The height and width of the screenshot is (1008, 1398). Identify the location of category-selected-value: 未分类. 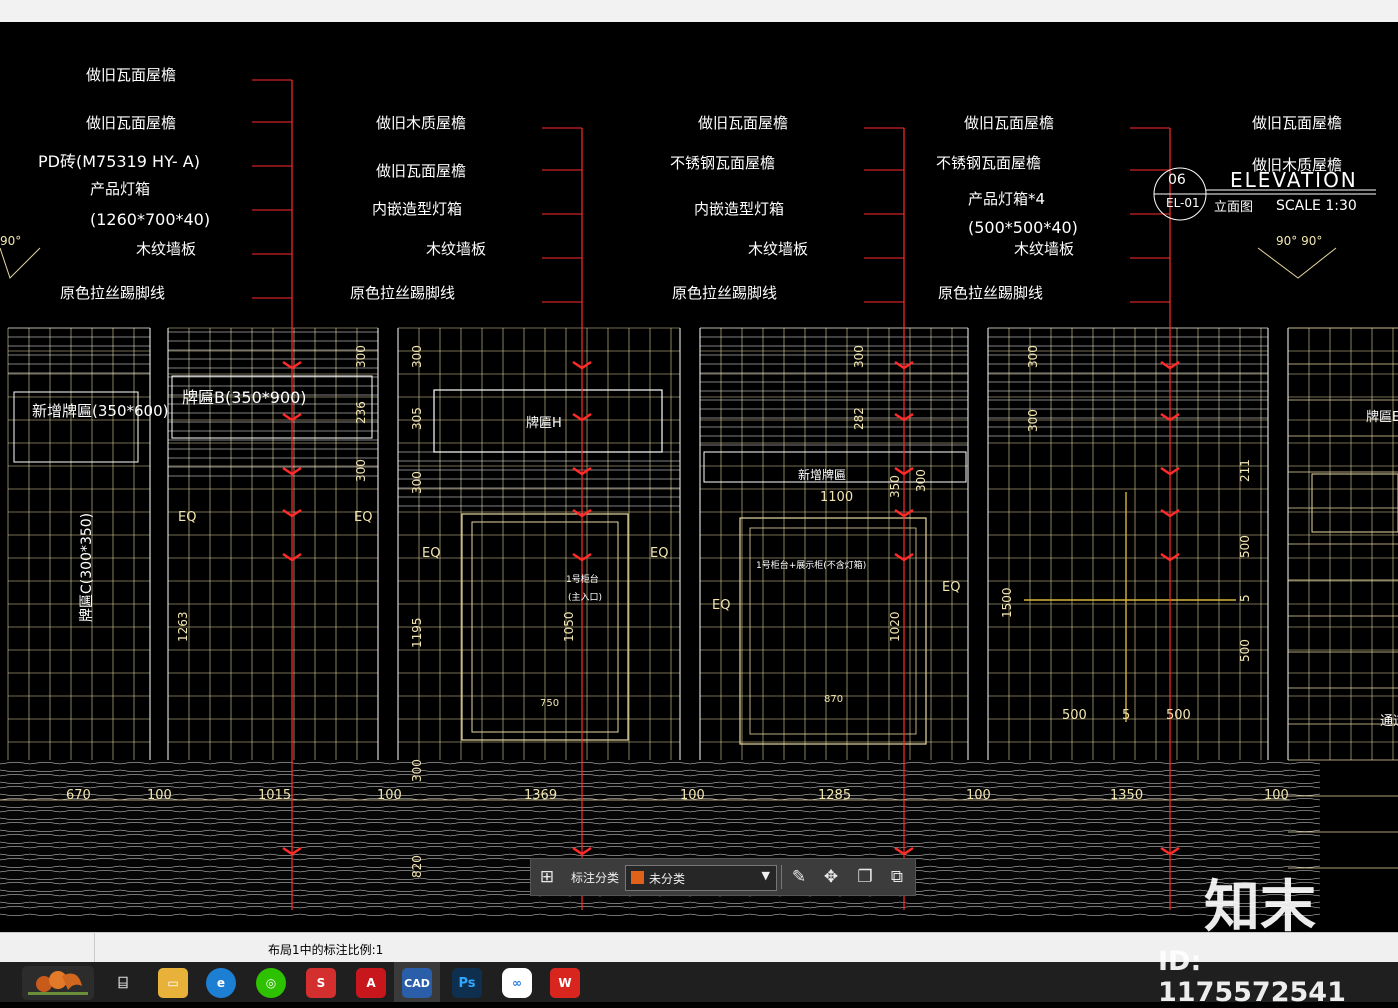
(667, 879).